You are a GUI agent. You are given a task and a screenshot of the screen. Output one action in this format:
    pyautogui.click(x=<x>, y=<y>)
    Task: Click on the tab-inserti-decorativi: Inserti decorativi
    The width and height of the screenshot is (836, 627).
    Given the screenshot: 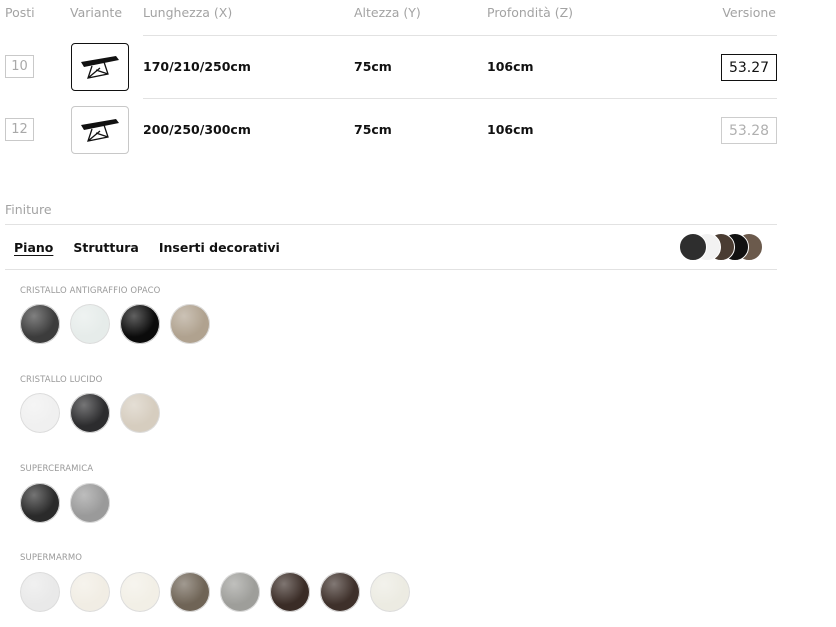 What is the action you would take?
    pyautogui.click(x=219, y=247)
    